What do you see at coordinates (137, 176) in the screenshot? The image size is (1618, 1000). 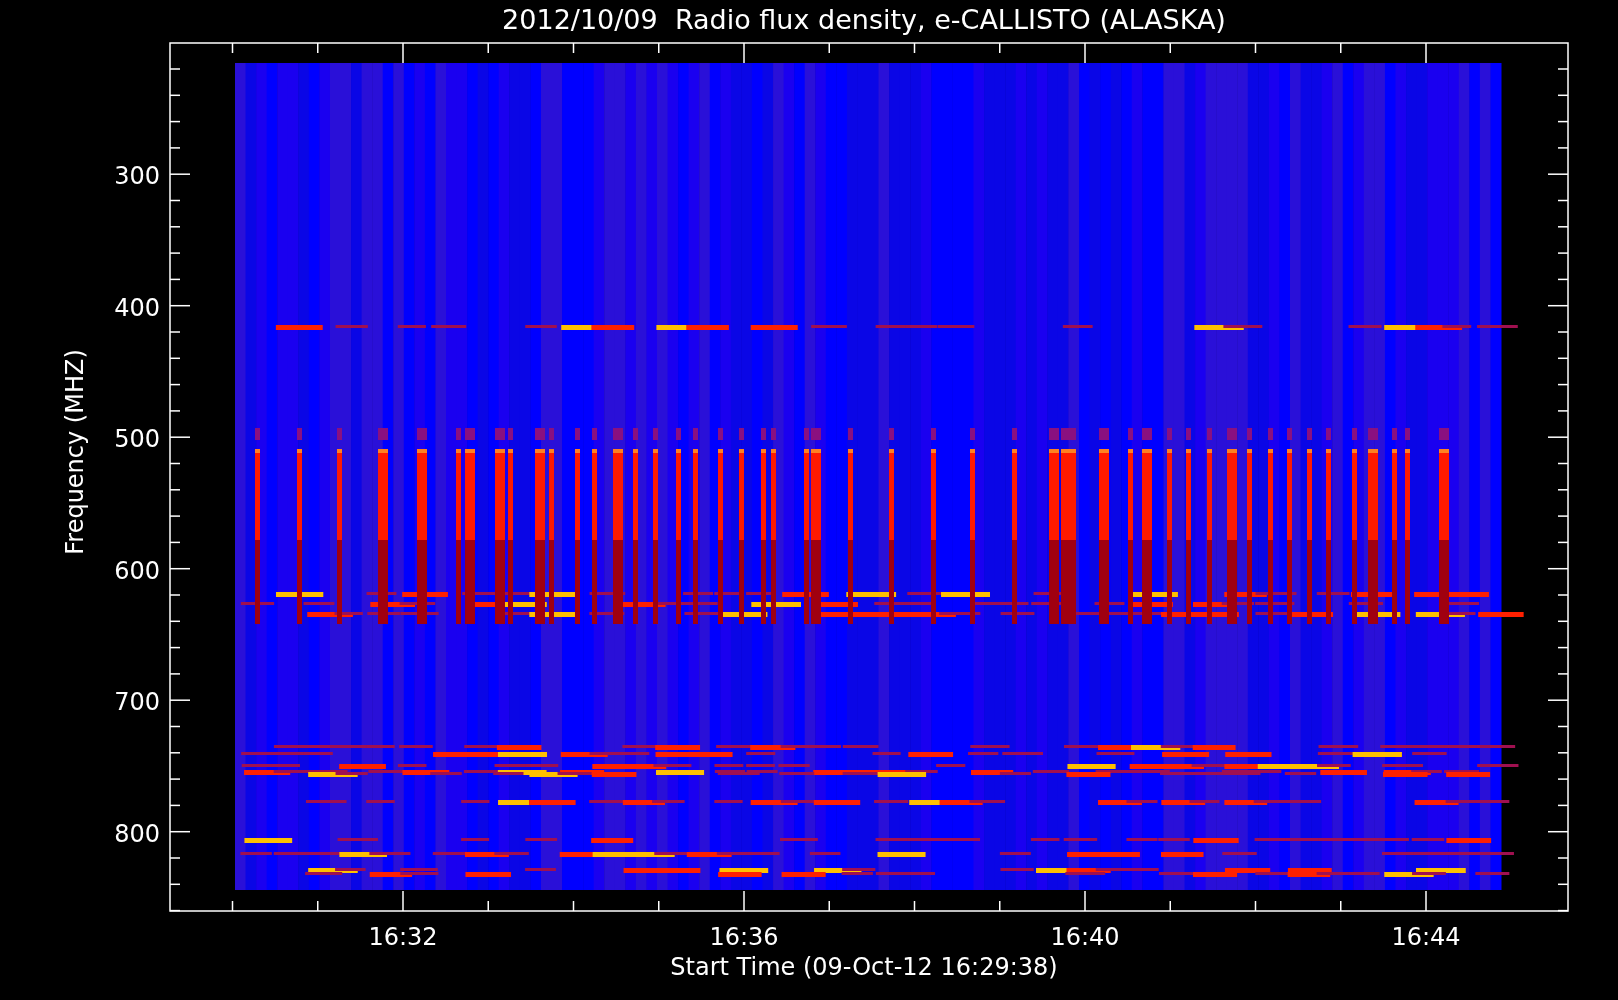 I see `tick-label: 300` at bounding box center [137, 176].